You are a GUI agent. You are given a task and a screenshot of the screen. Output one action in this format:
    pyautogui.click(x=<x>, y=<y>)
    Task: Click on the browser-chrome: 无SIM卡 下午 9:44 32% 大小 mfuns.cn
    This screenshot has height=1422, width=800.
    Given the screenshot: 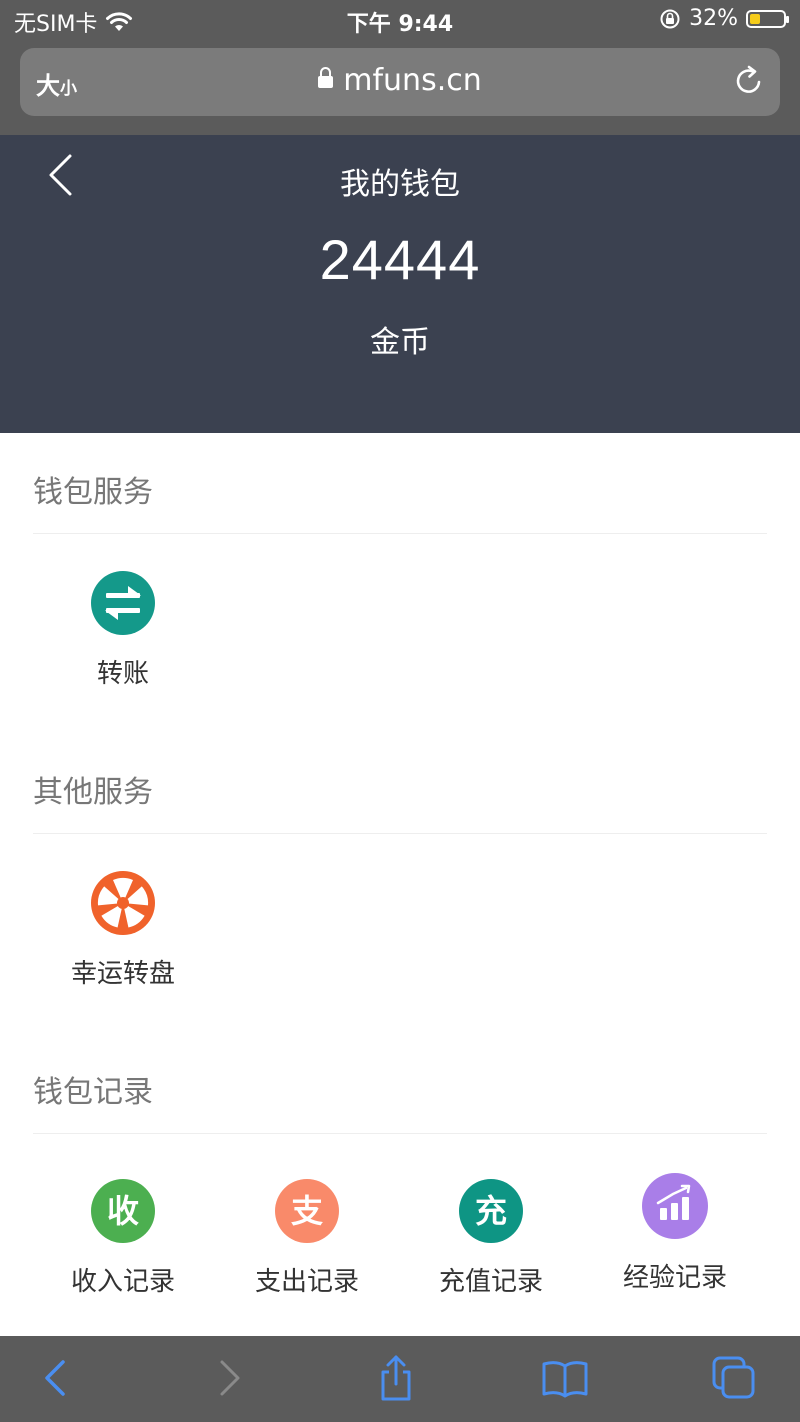 What is the action you would take?
    pyautogui.click(x=400, y=67)
    